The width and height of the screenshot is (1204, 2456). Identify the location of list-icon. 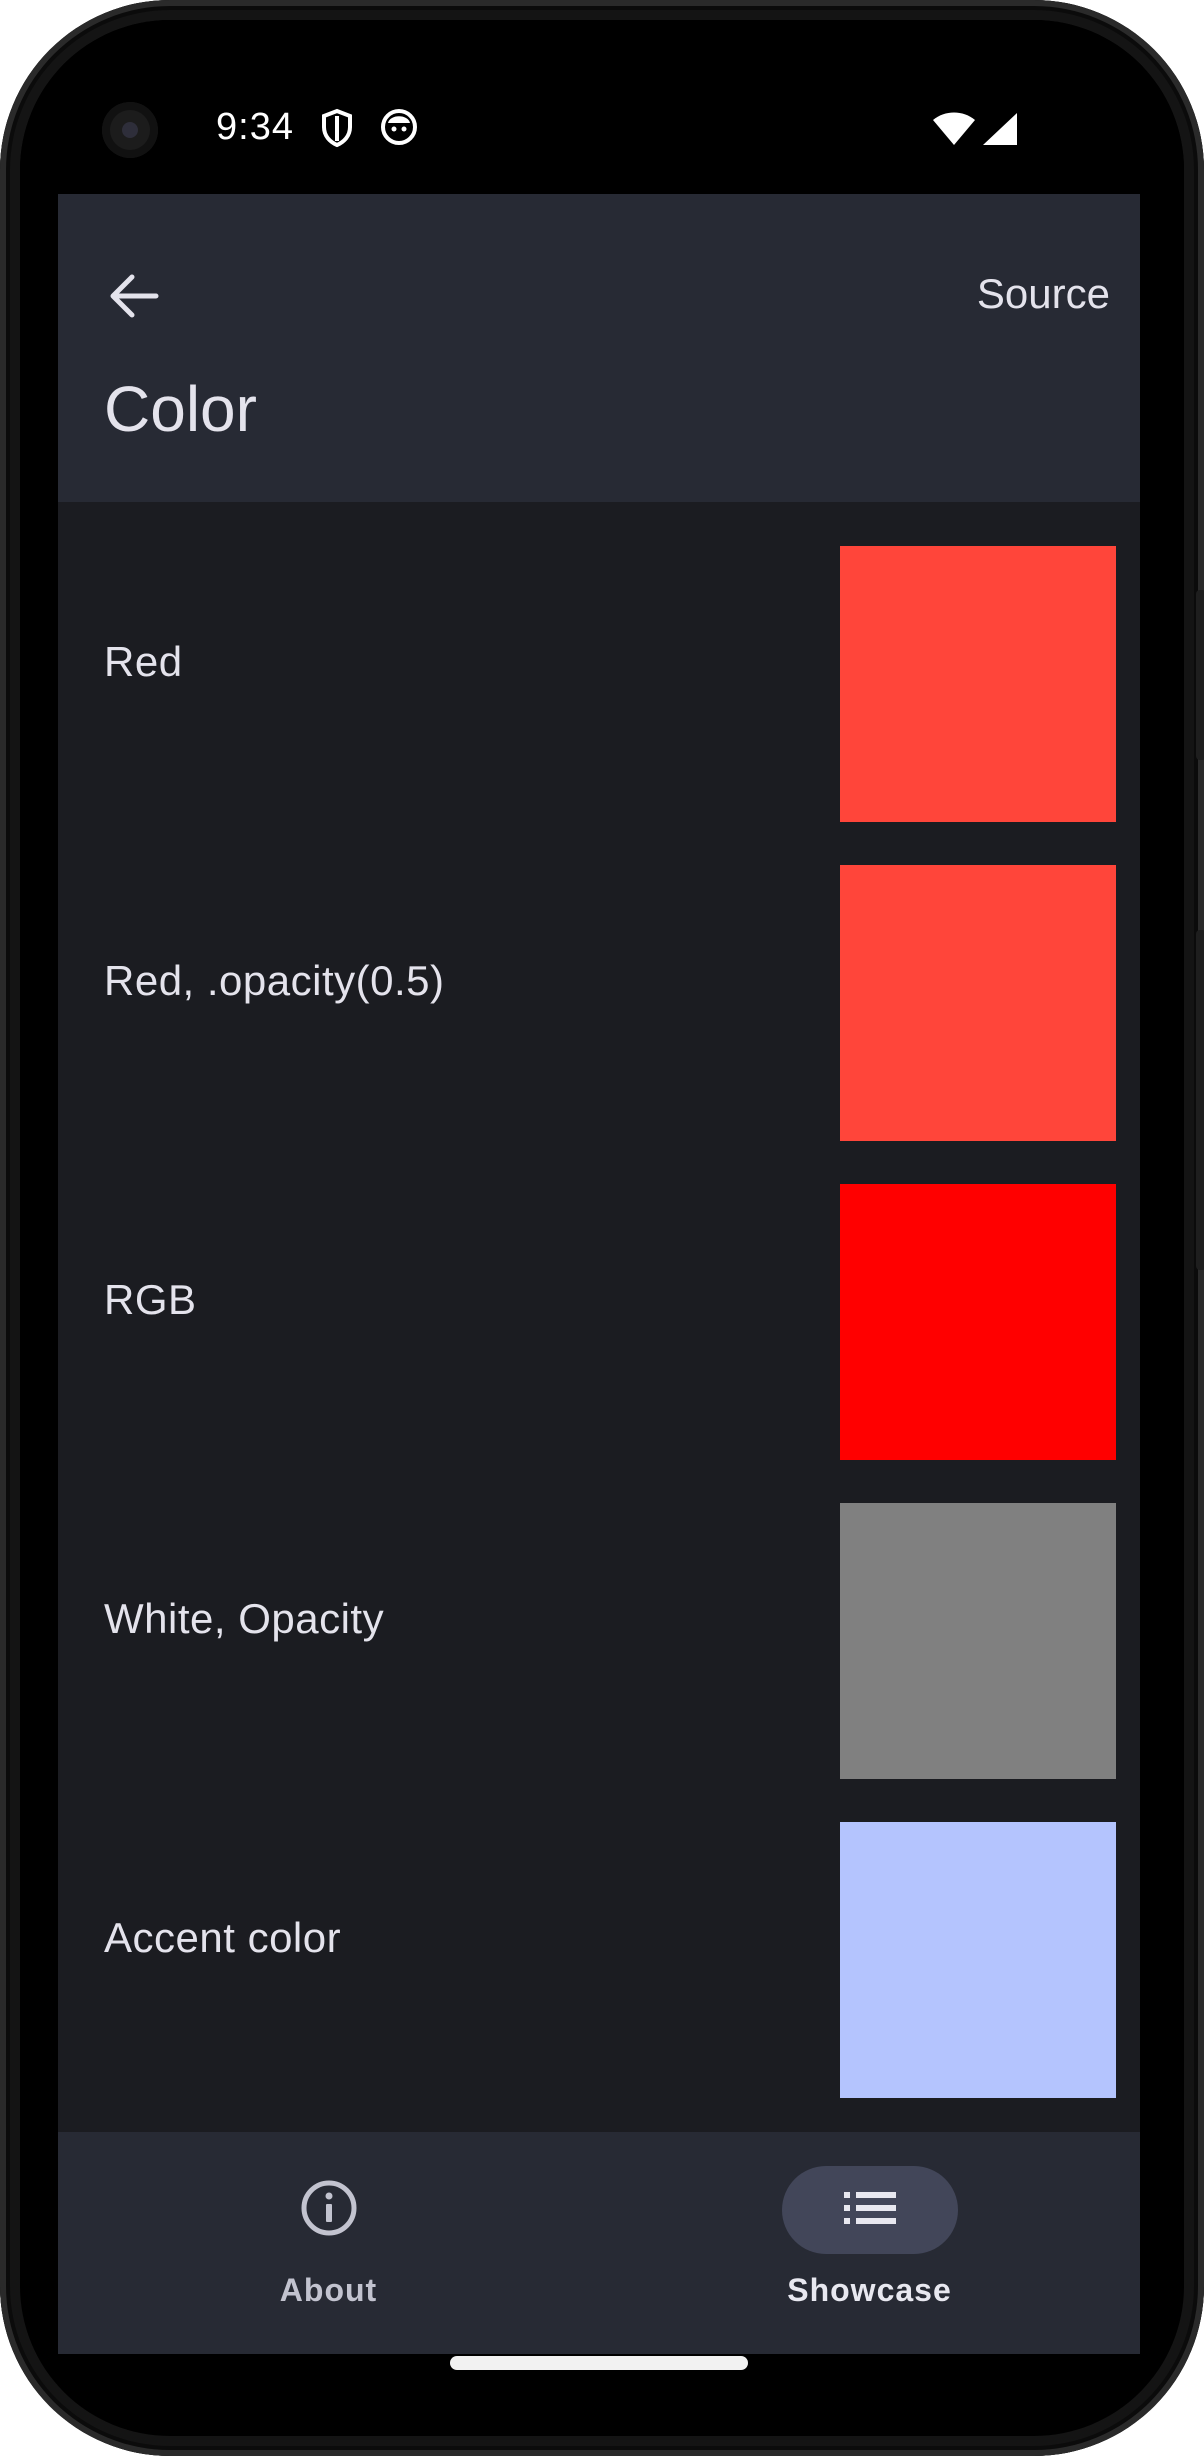
(870, 2210).